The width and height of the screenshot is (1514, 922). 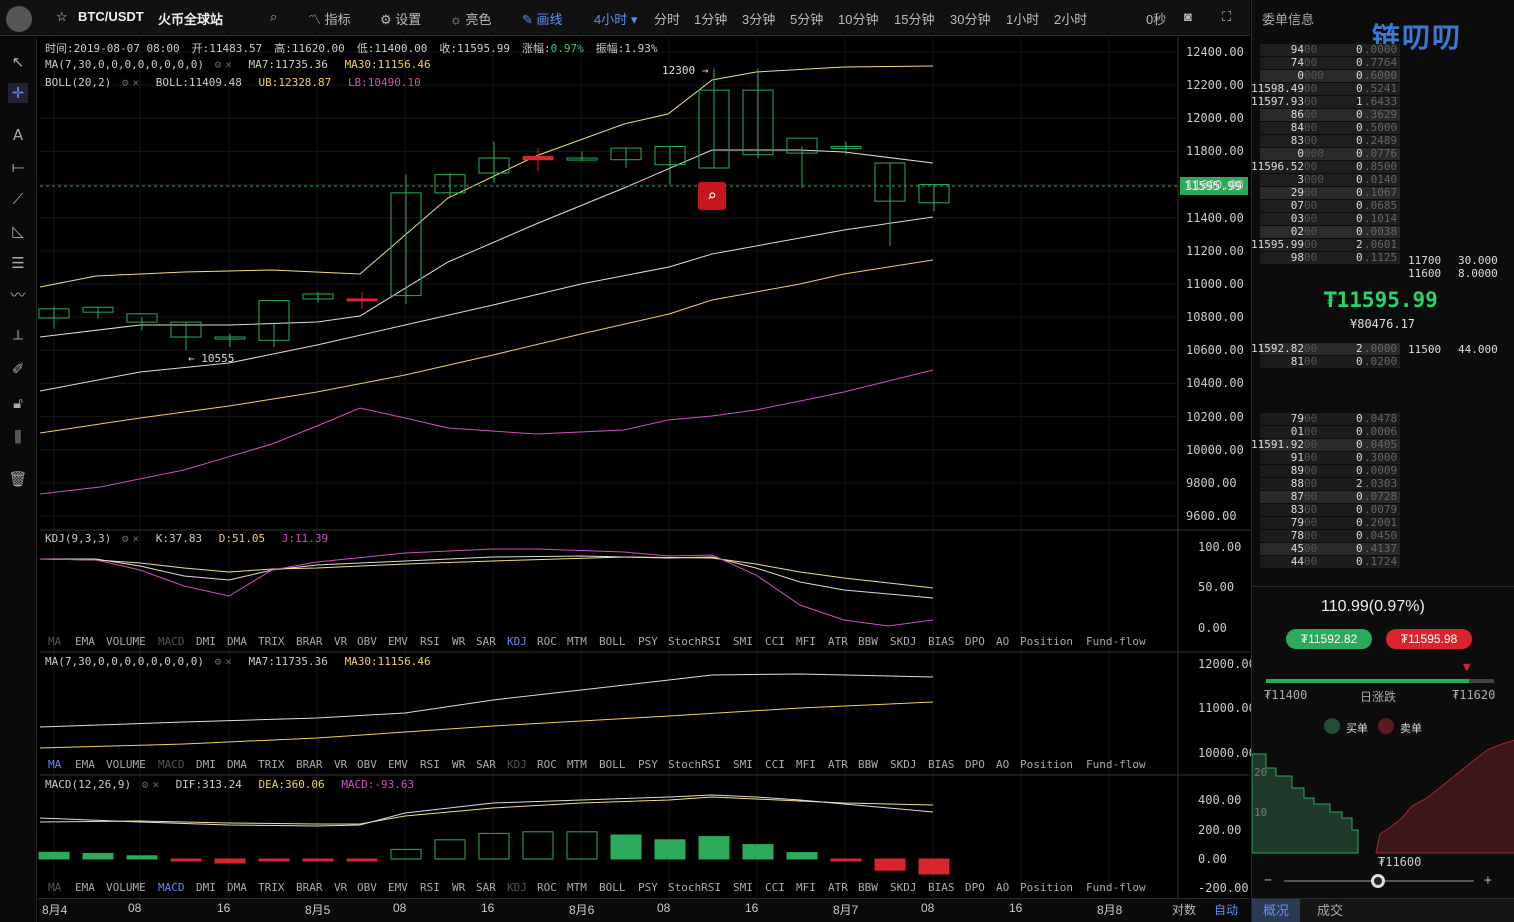 What do you see at coordinates (838, 641) in the screenshot?
I see `indicator-tab: ATR` at bounding box center [838, 641].